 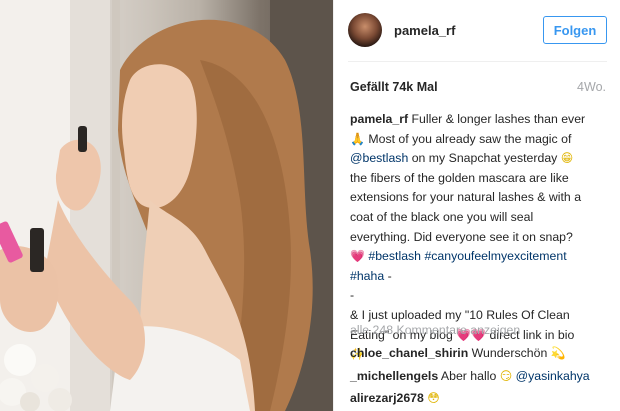 What do you see at coordinates (365, 30) in the screenshot?
I see `avatar` at bounding box center [365, 30].